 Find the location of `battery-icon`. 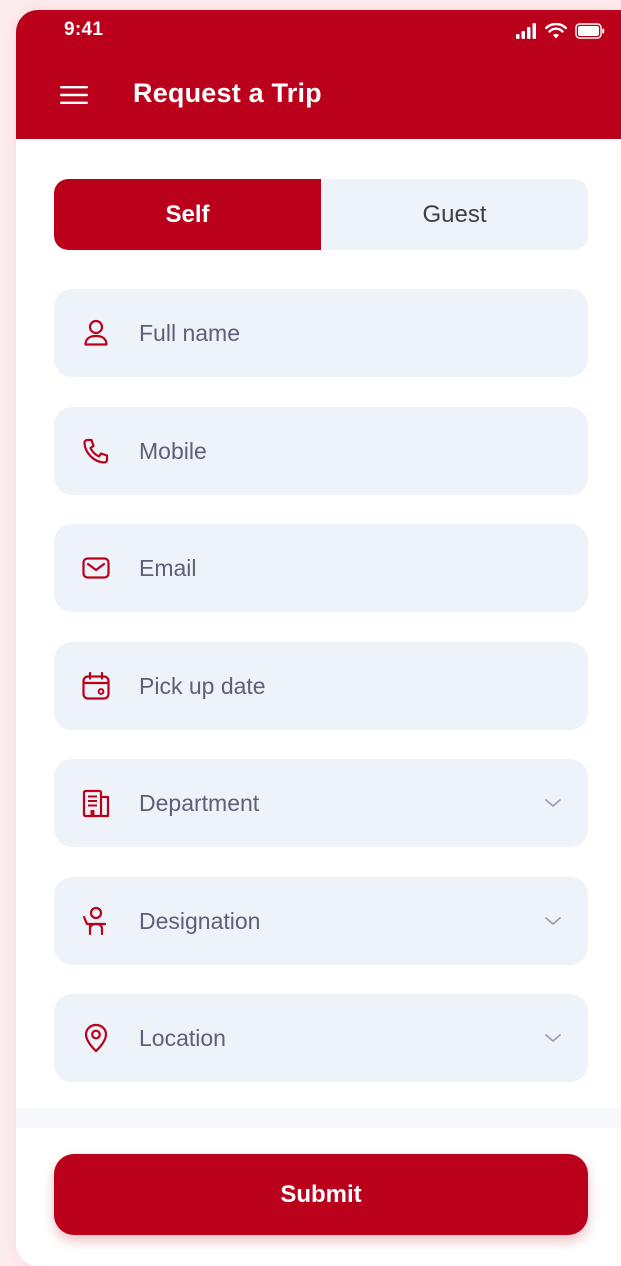

battery-icon is located at coordinates (590, 31).